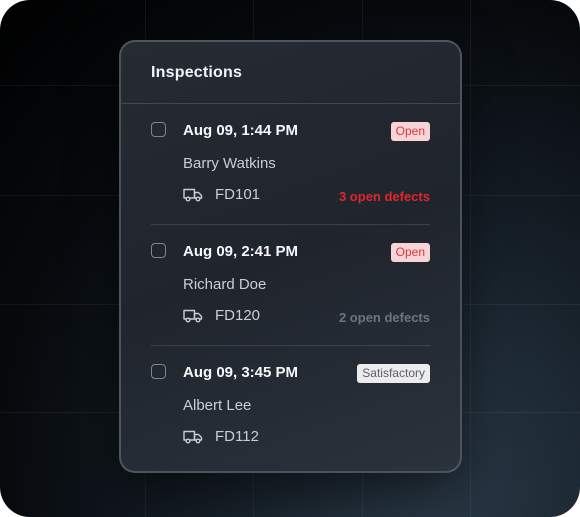 This screenshot has width=580, height=517. I want to click on open-defects-count: 3 open defects, so click(384, 196).